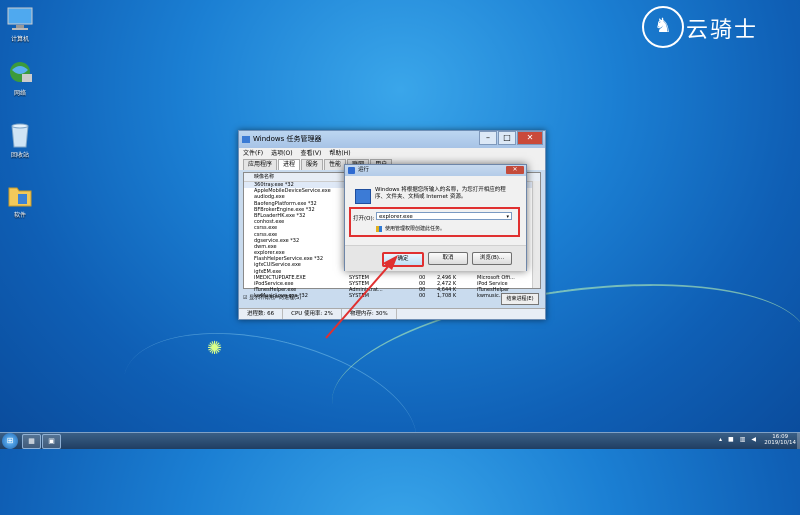  Describe the element at coordinates (361, 297) in the screenshot. I see `annotation-arrow` at that location.